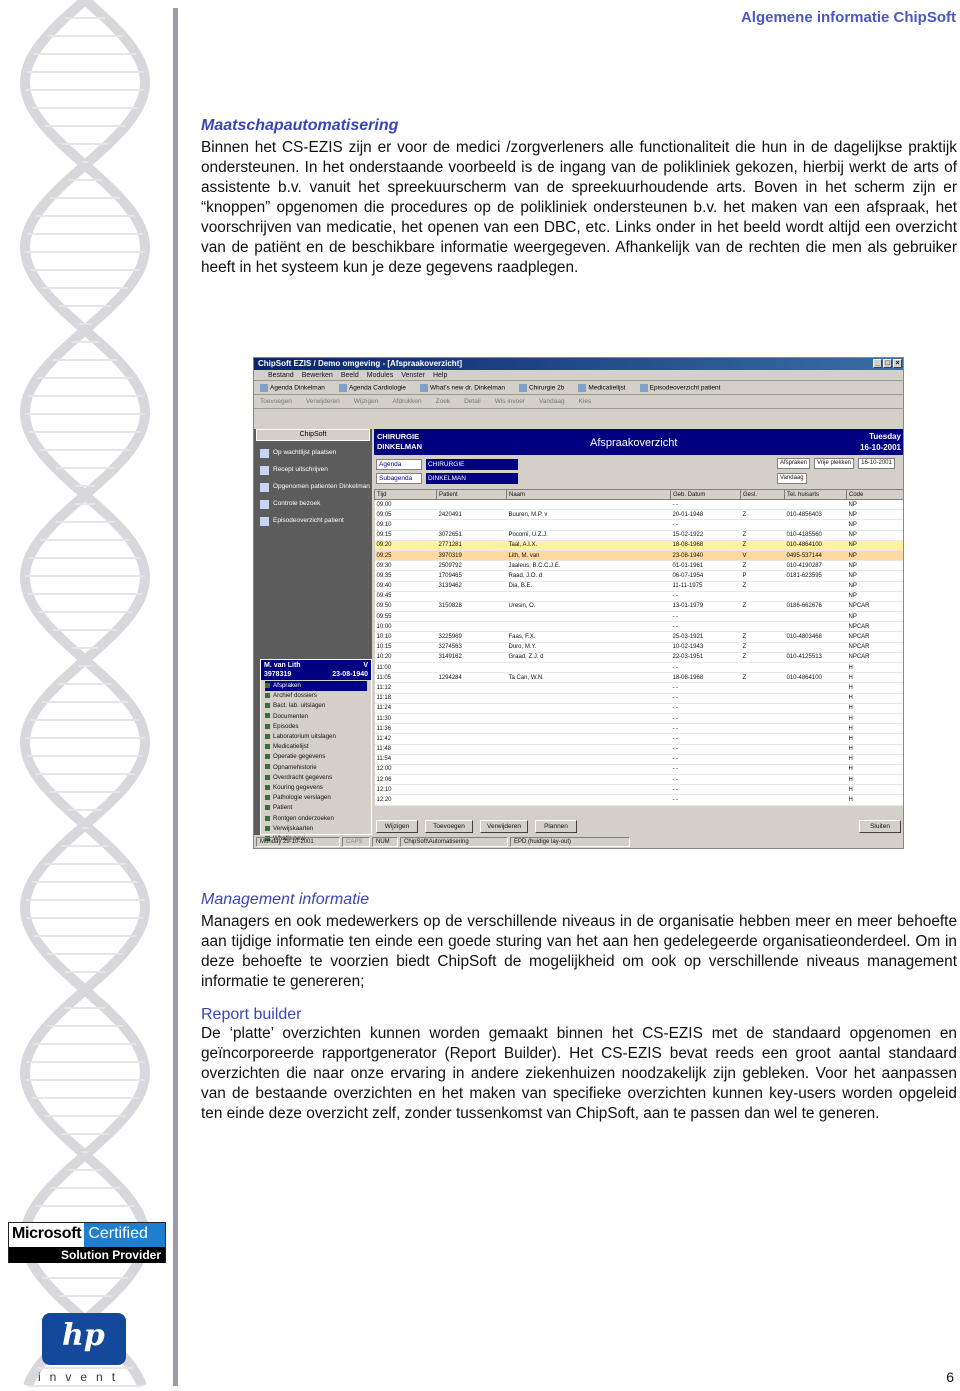 The image size is (960, 1391). What do you see at coordinates (443, 401) in the screenshot?
I see `toolbar-zoek: Zoek` at bounding box center [443, 401].